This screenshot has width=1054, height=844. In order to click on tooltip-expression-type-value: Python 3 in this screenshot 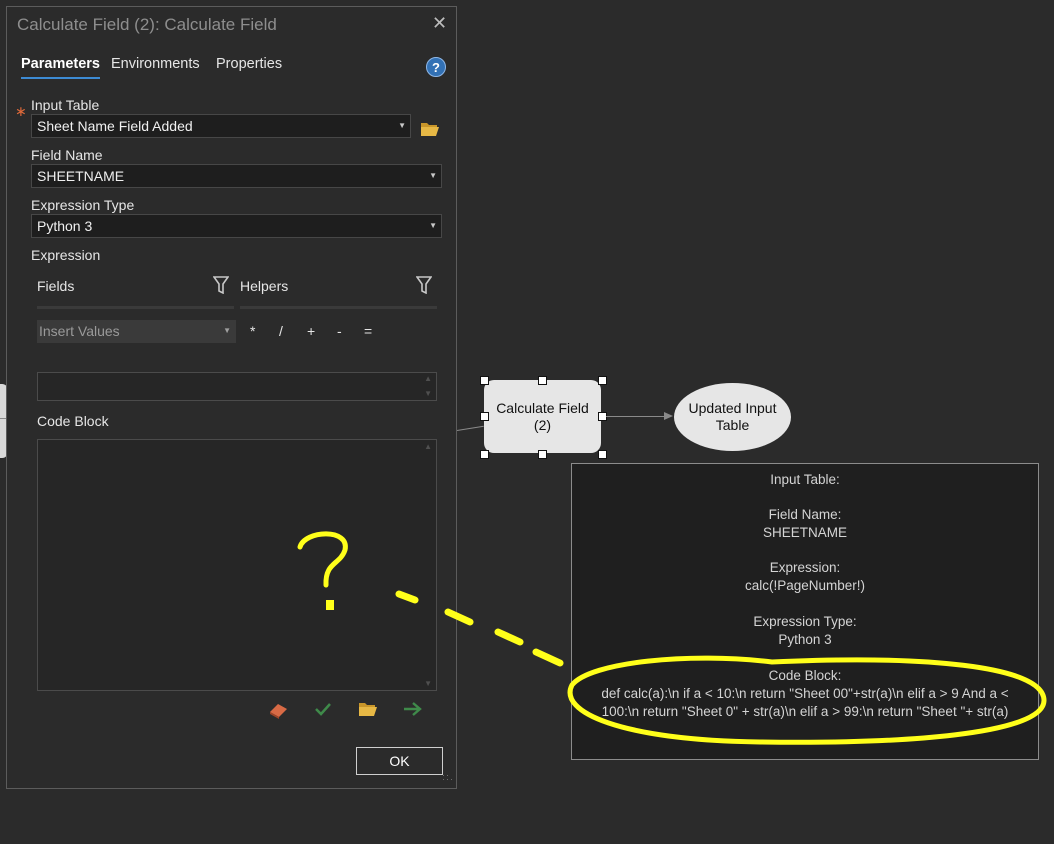, I will do `click(805, 639)`.